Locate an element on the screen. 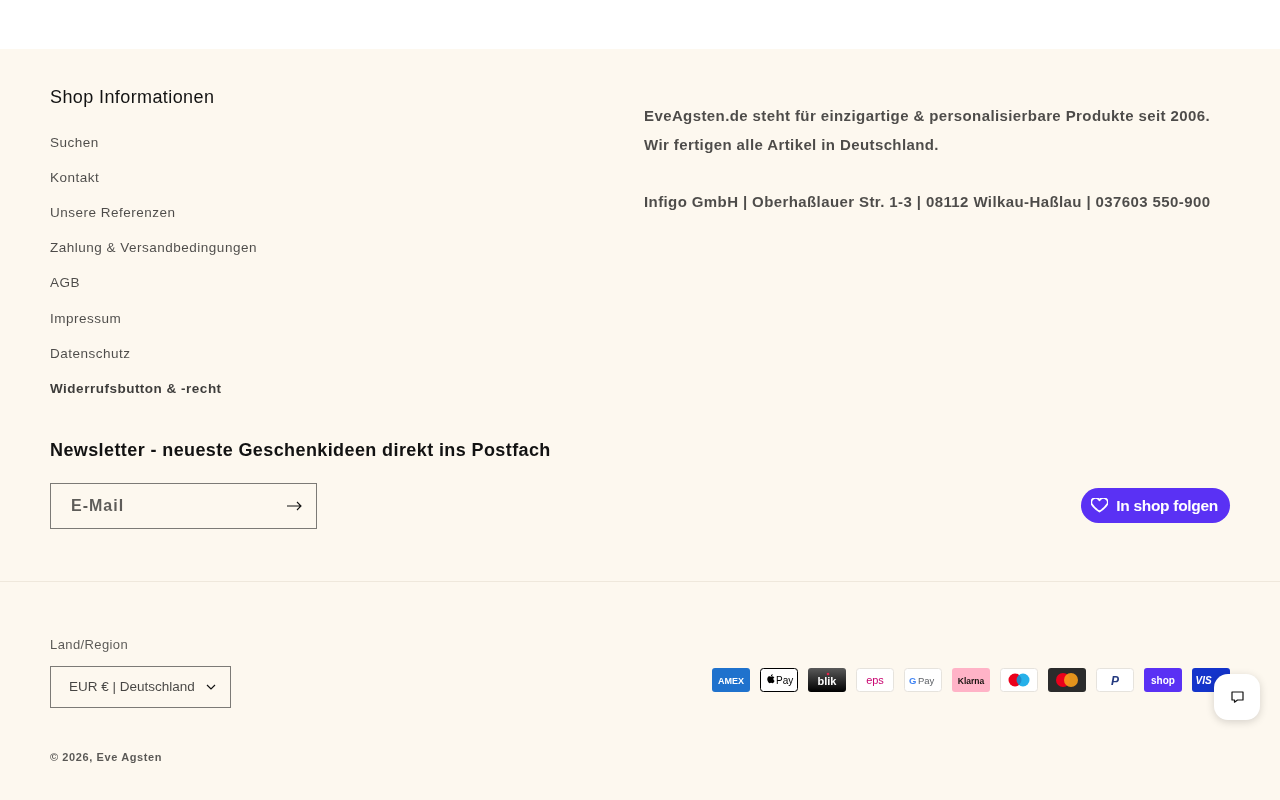 The width and height of the screenshot is (1280, 800). footer-link: Suchen is located at coordinates (74, 142).